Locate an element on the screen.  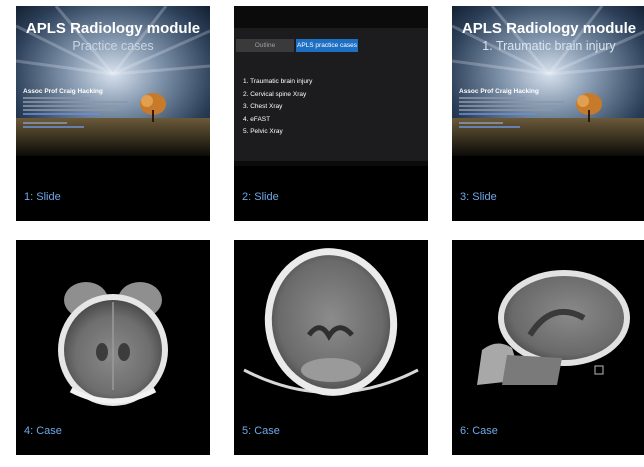
thumbnail-caption: 2: Slide is located at coordinates (260, 197).